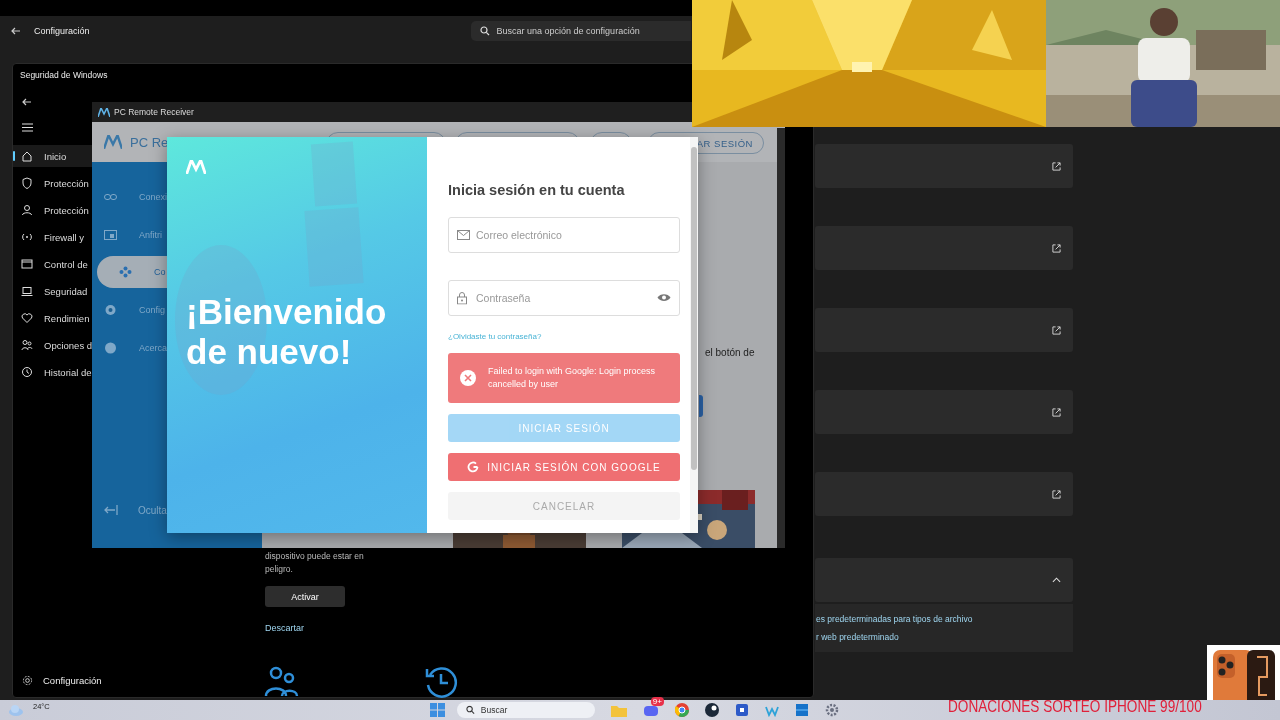  I want to click on dialog-title: Inicia sesión en tu cuenta, so click(537, 190).